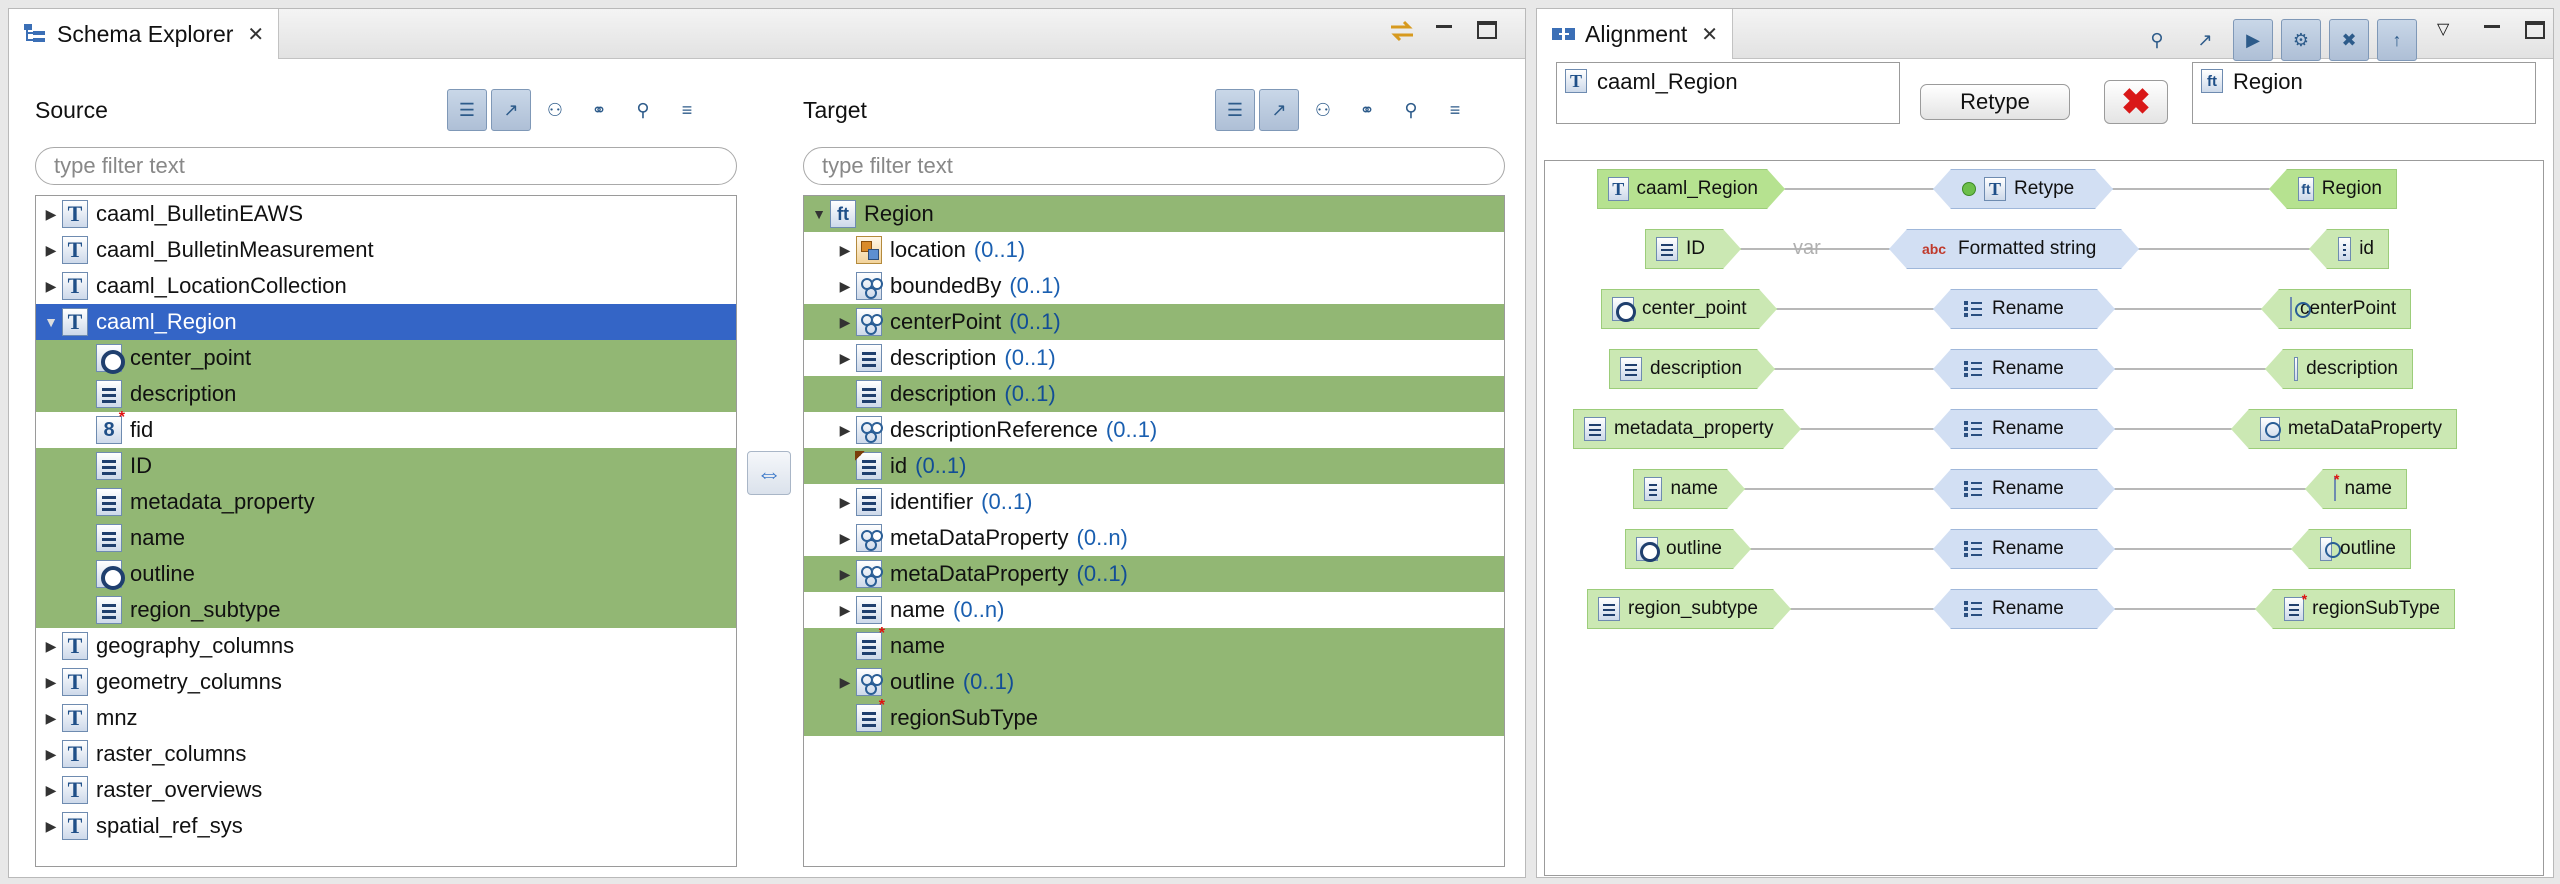 Image resolution: width=2560 pixels, height=884 pixels. Describe the element at coordinates (1689, 609) in the screenshot. I see `source-node: region_subtype` at that location.